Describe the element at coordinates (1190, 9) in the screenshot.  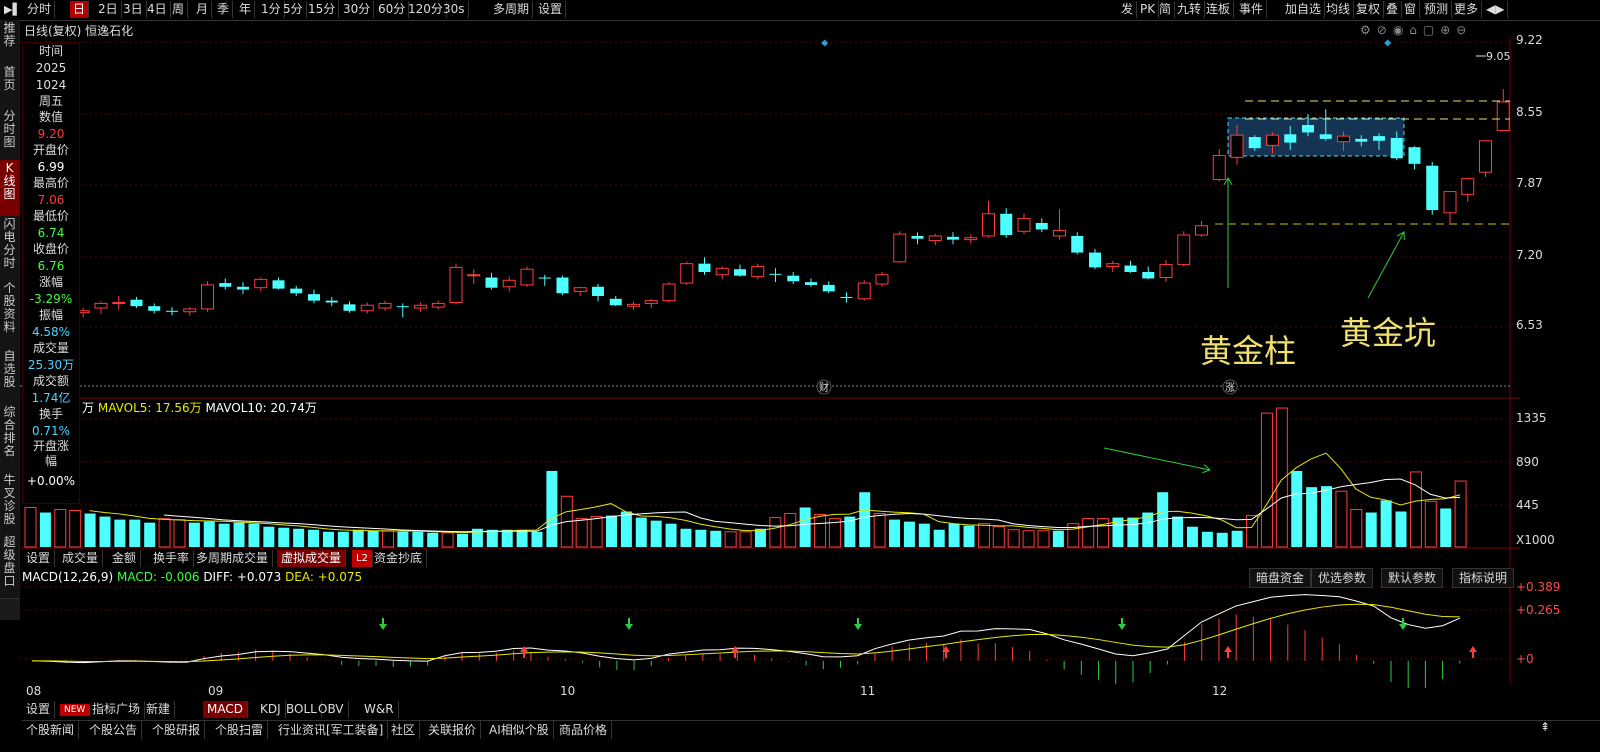
I see `toolbar-right-3: 九转` at that location.